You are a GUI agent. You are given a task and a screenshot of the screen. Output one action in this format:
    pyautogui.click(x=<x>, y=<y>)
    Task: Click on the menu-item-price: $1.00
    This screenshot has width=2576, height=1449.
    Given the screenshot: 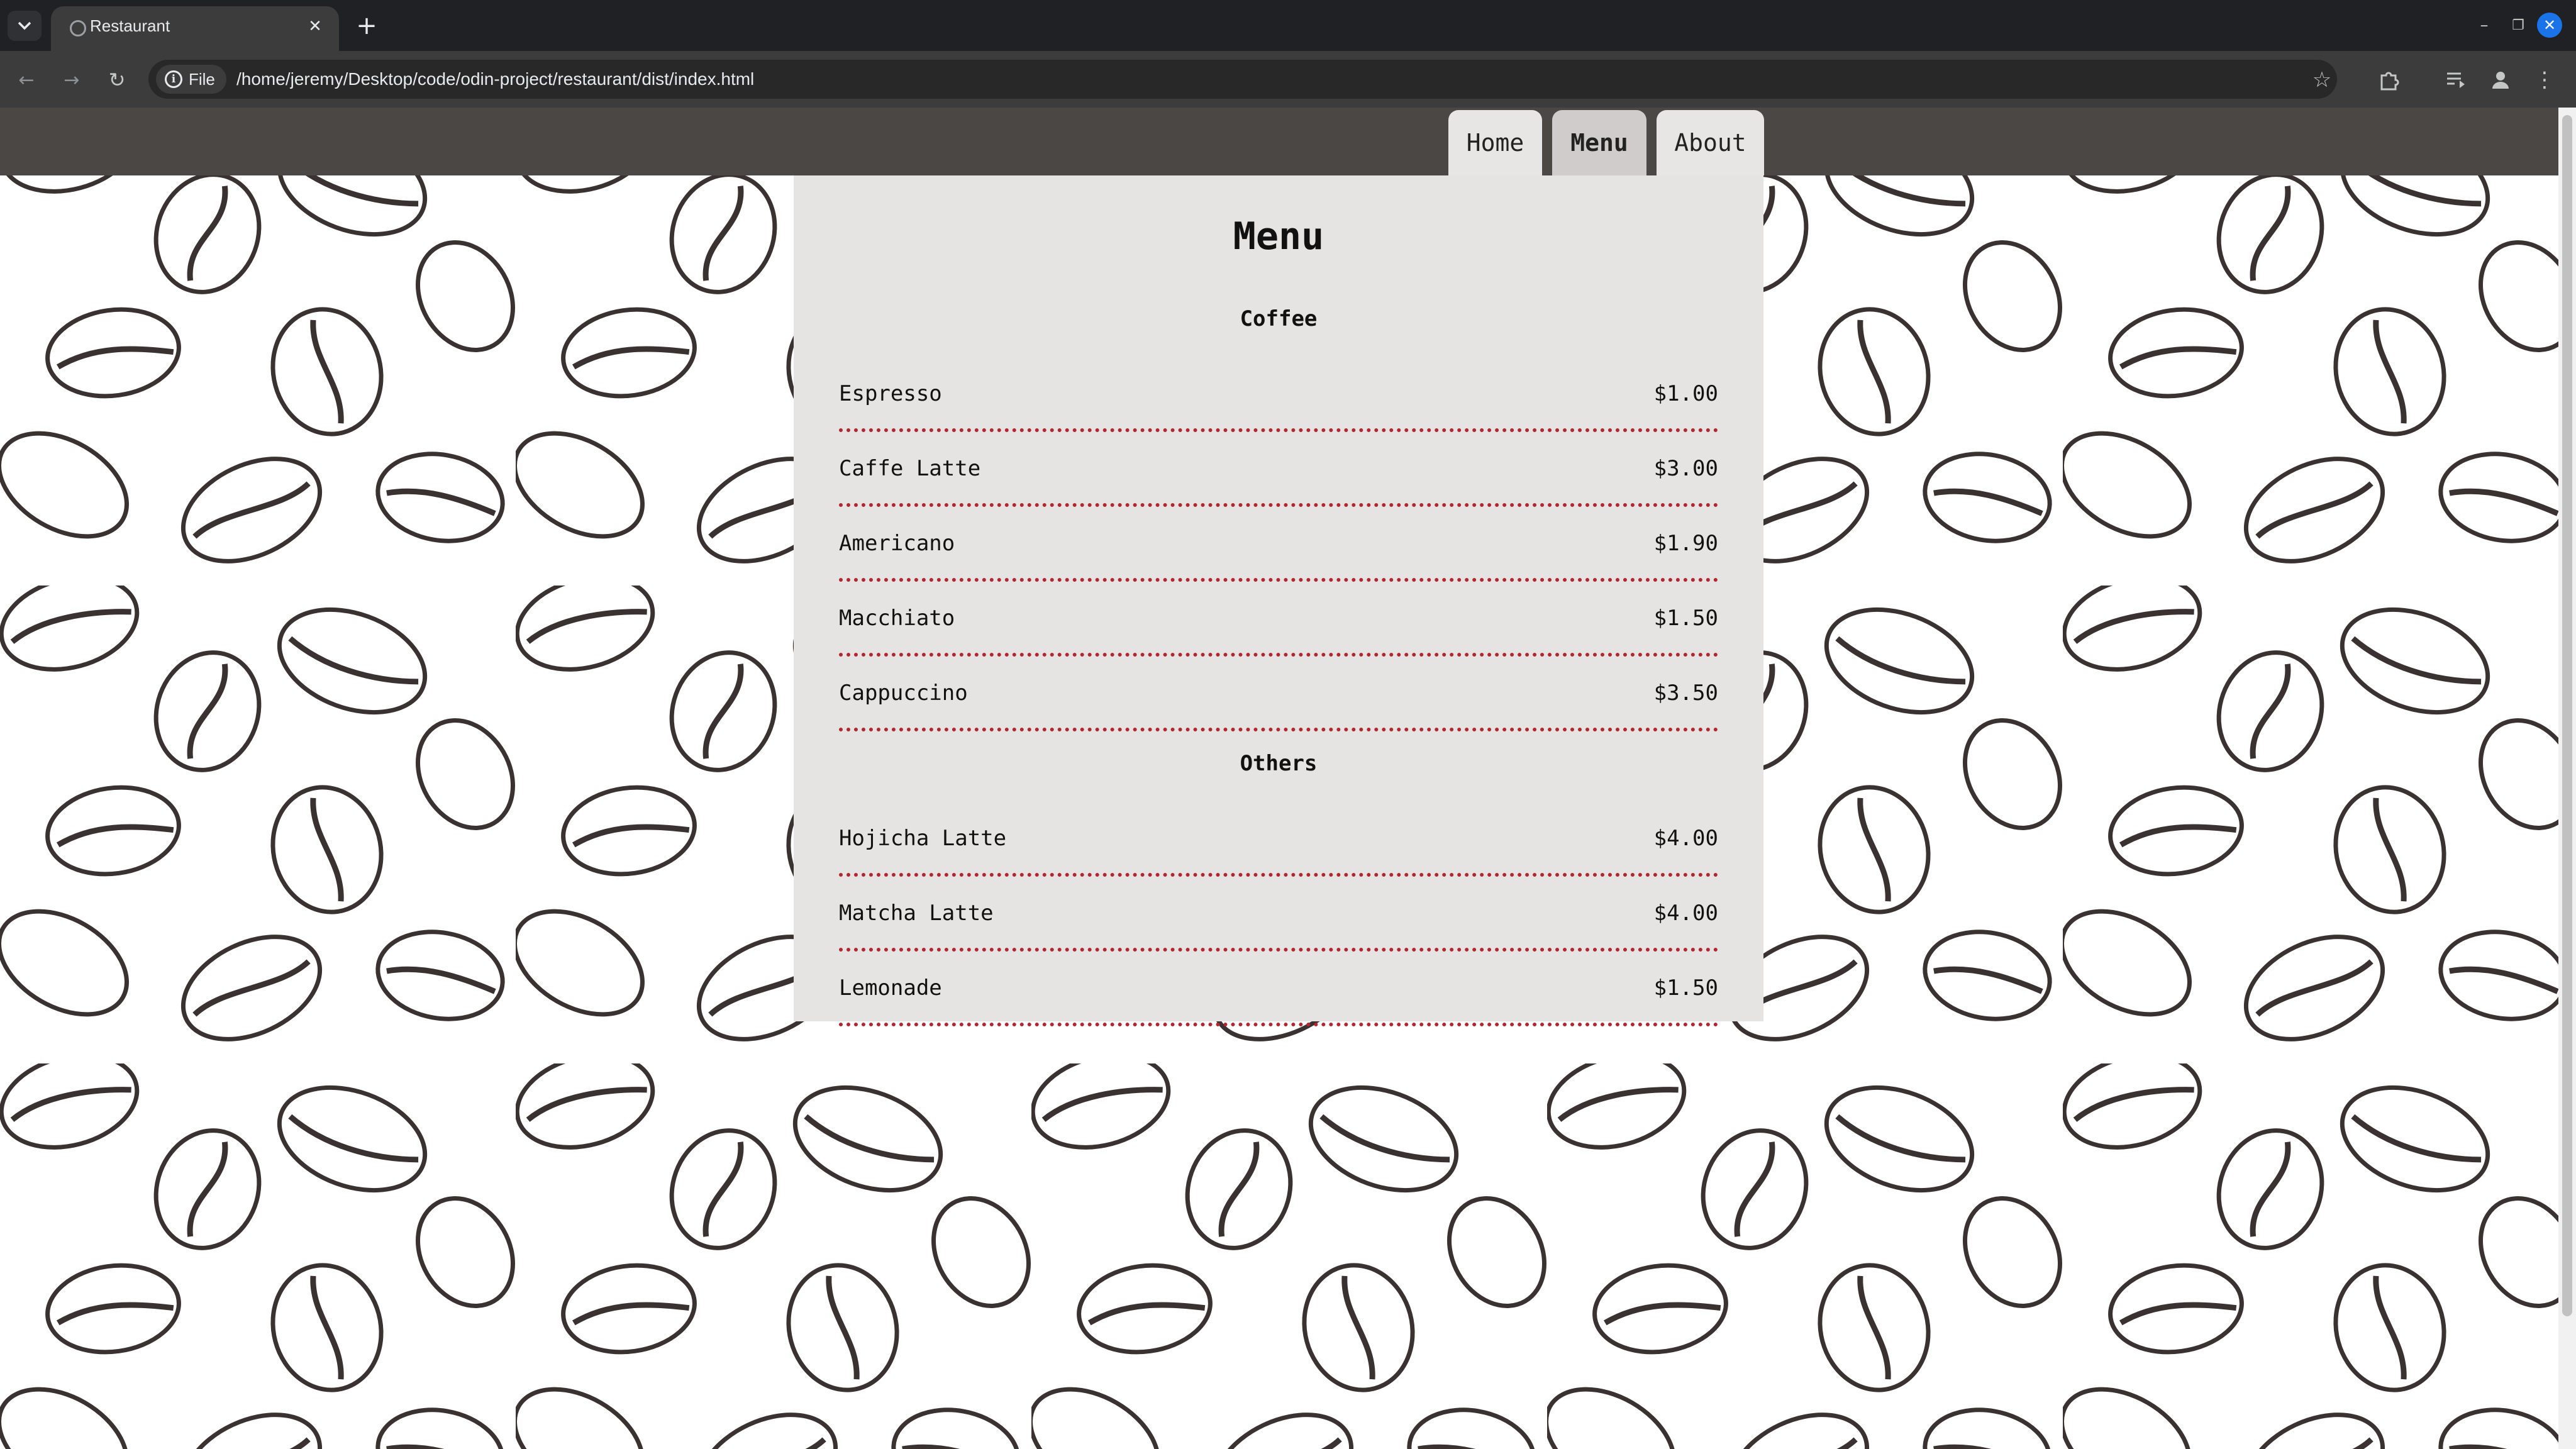 What is the action you would take?
    pyautogui.click(x=1685, y=393)
    